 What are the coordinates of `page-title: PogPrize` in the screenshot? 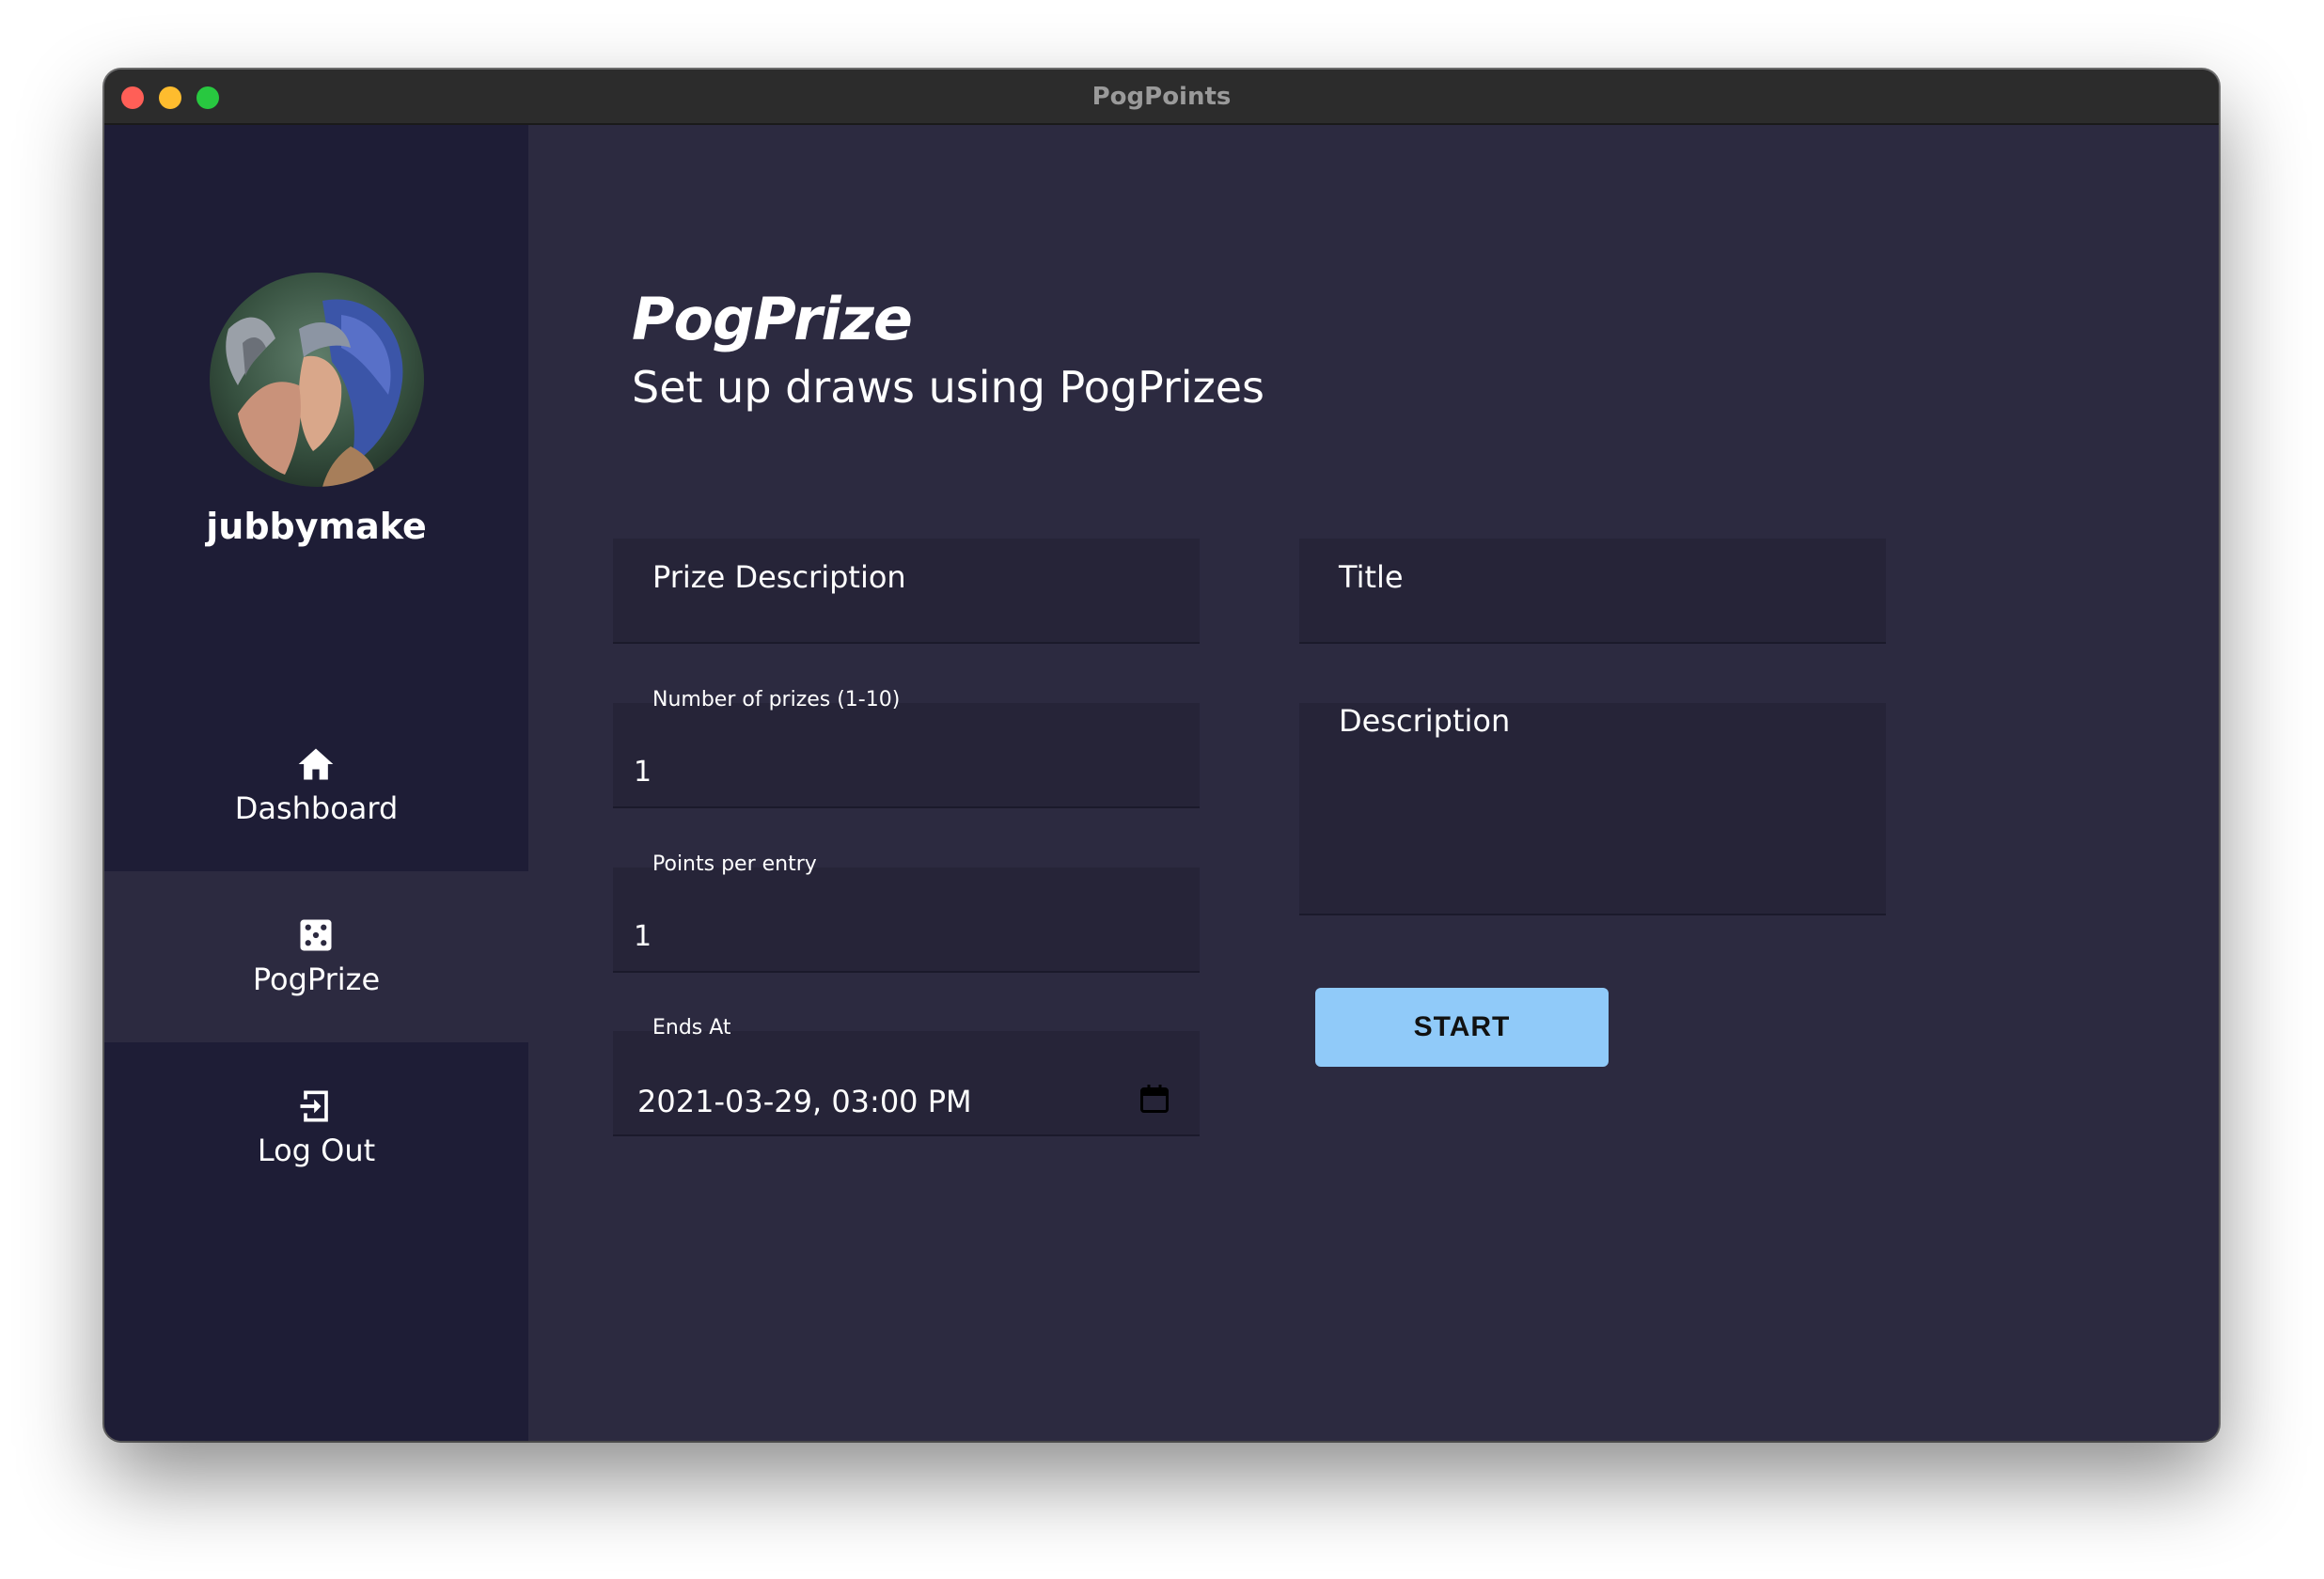 It's located at (772, 319).